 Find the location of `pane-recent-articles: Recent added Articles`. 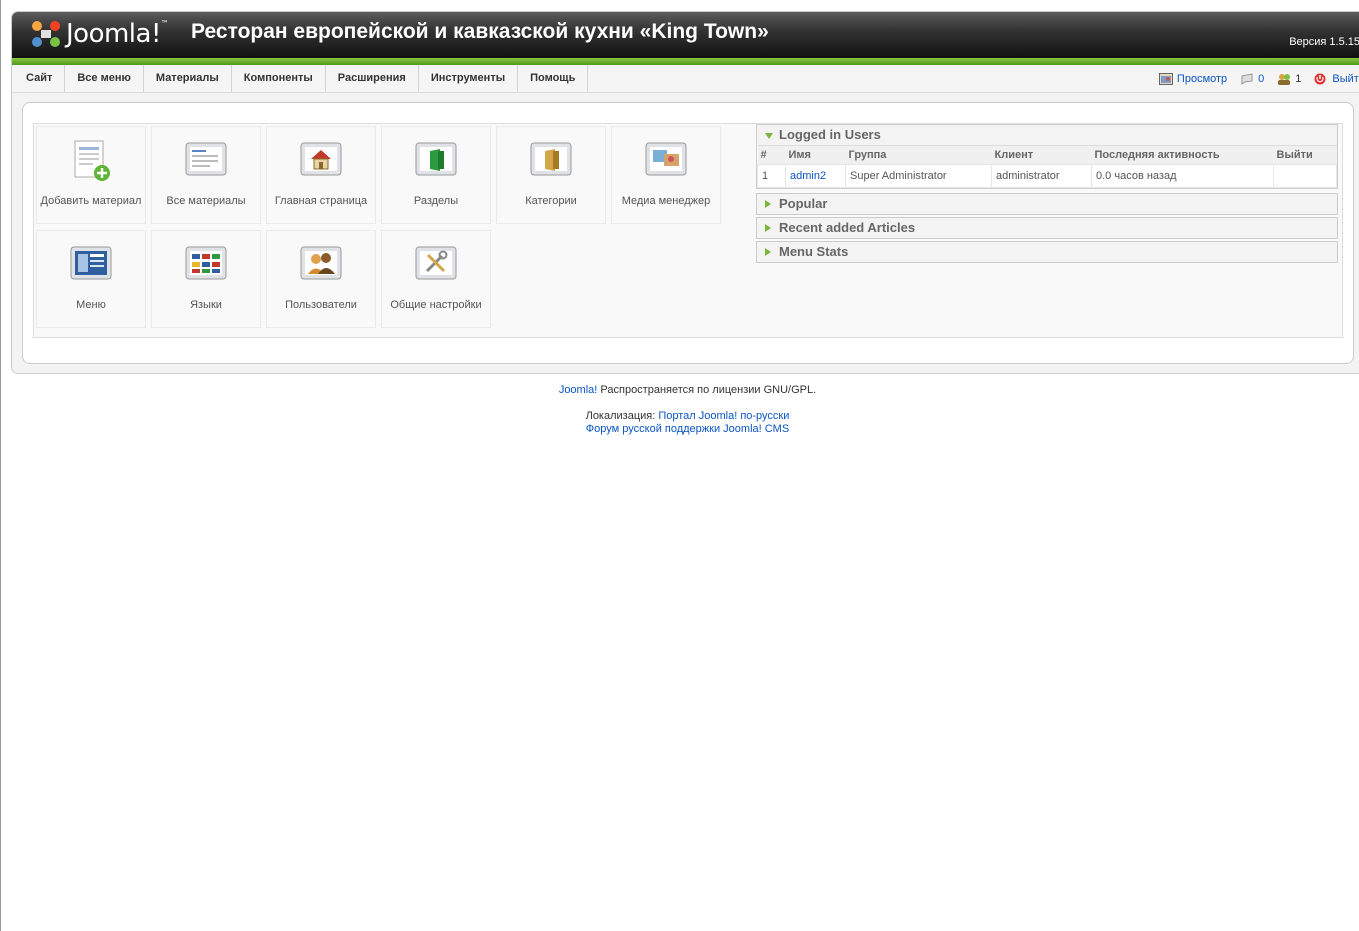

pane-recent-articles: Recent added Articles is located at coordinates (1047, 228).